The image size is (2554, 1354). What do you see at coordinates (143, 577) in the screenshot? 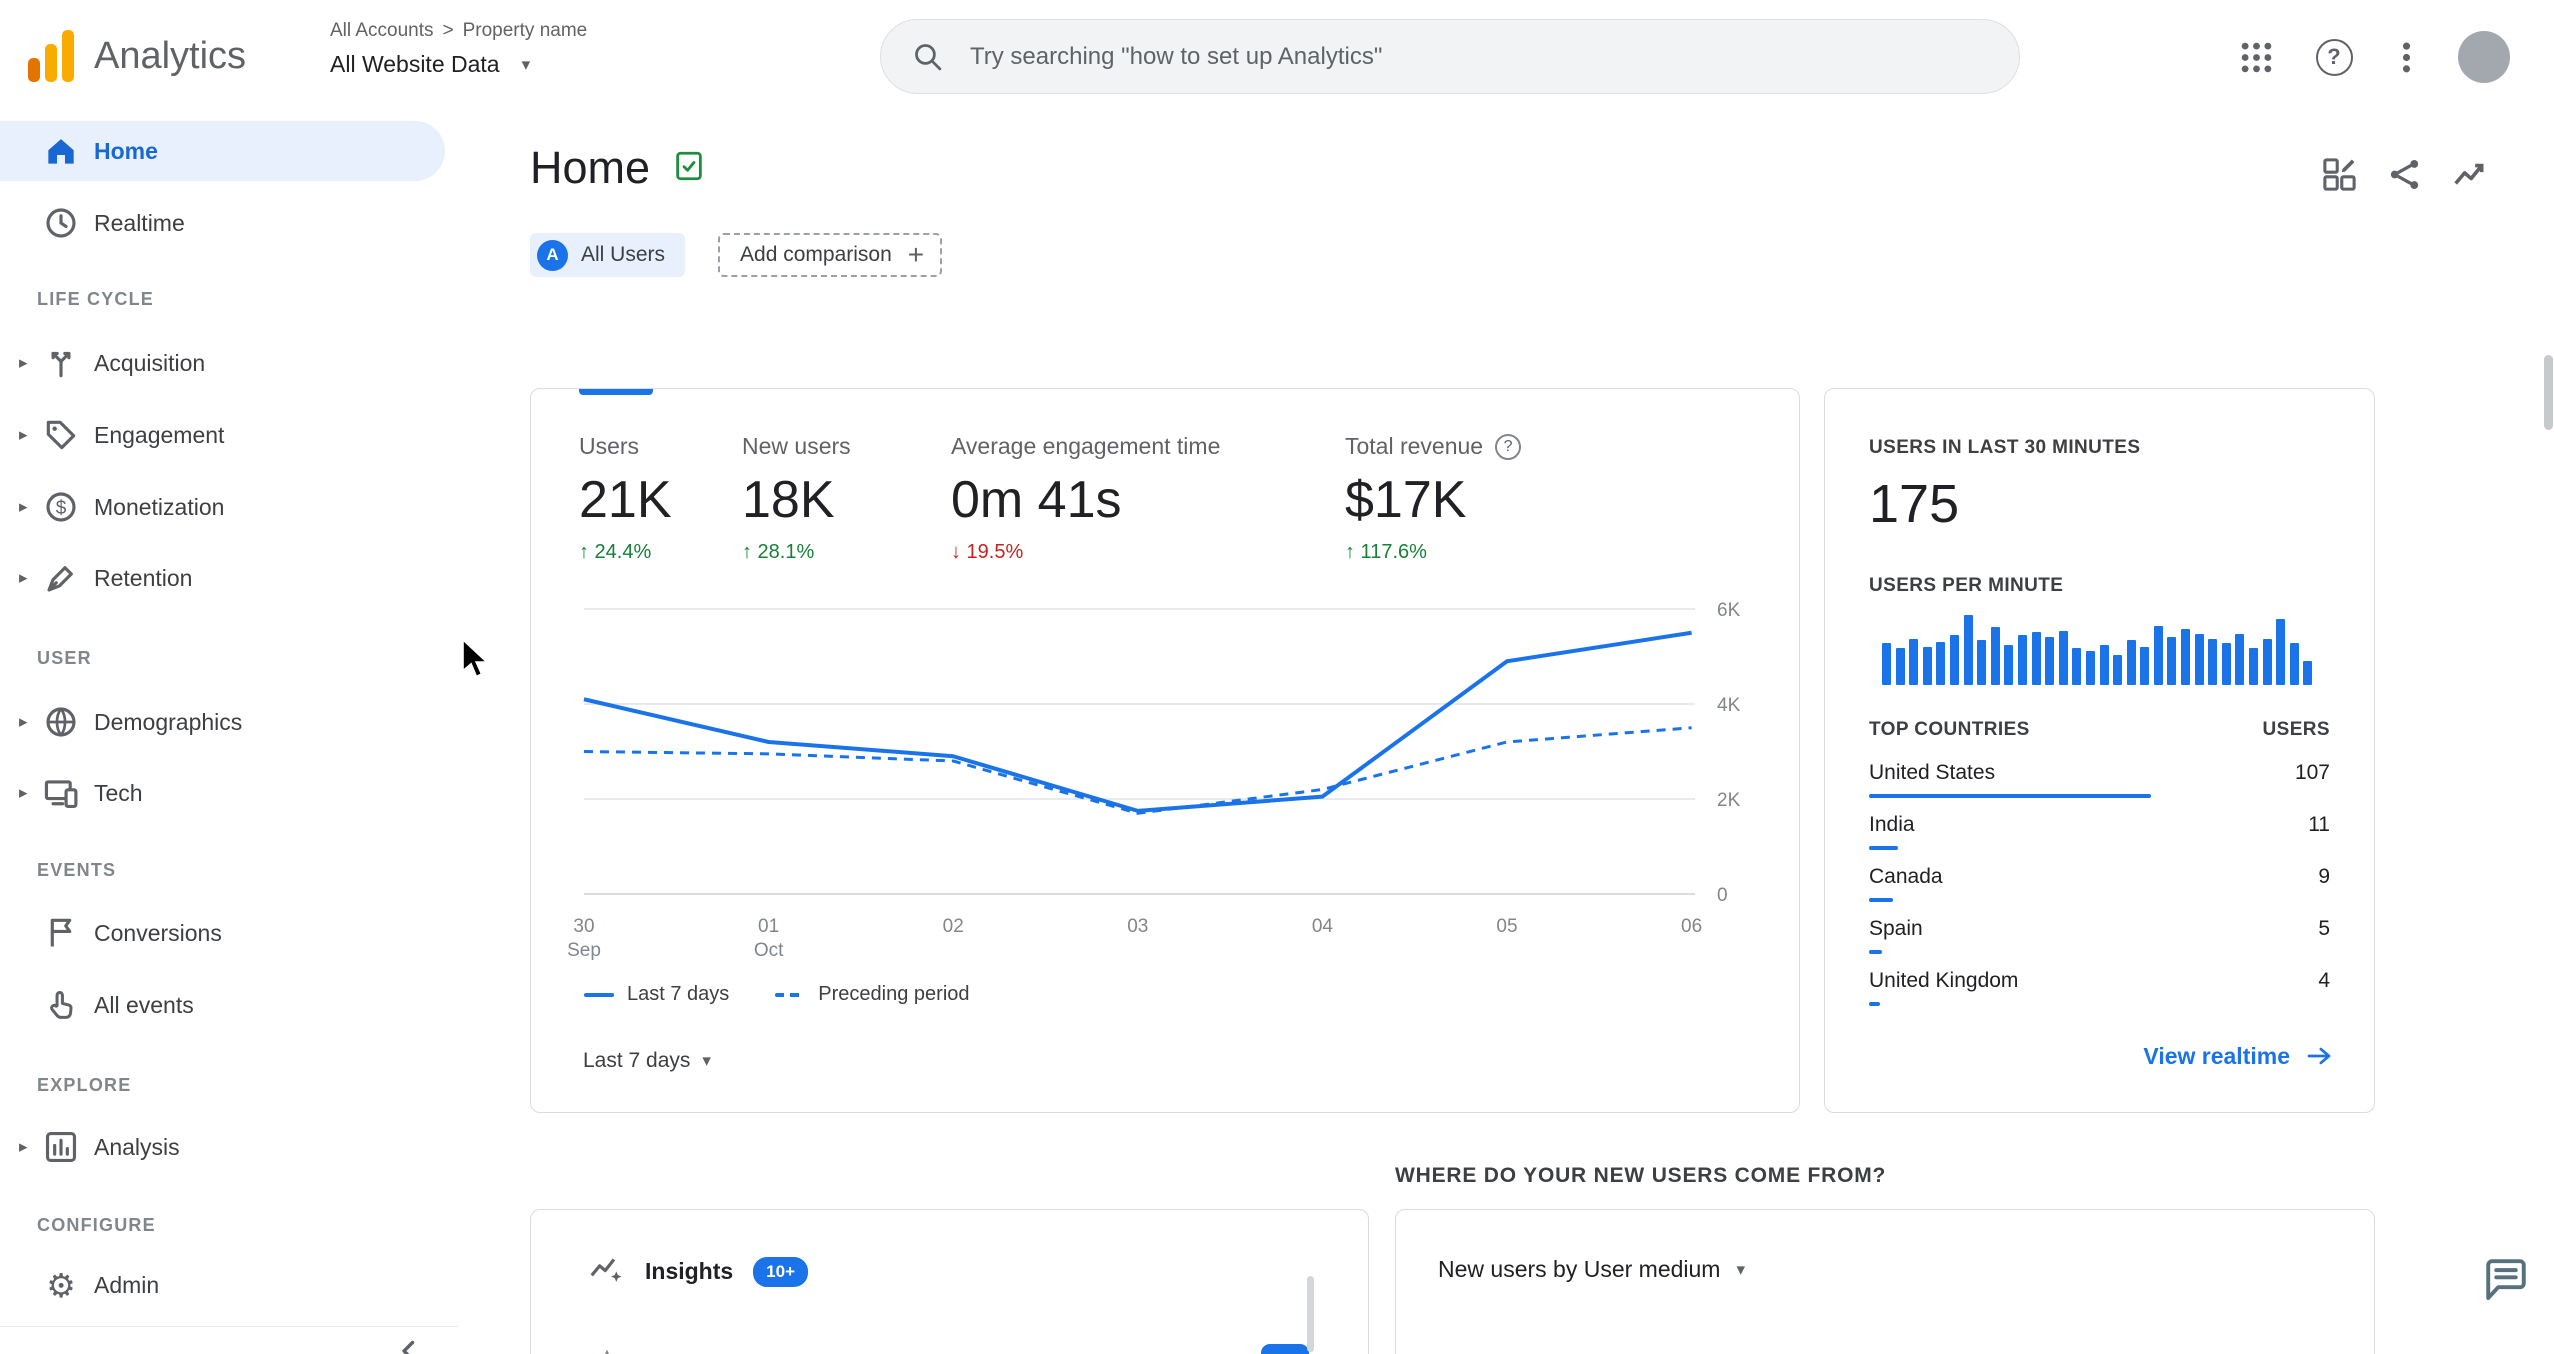
I see `sidebar-item-label: Retention` at bounding box center [143, 577].